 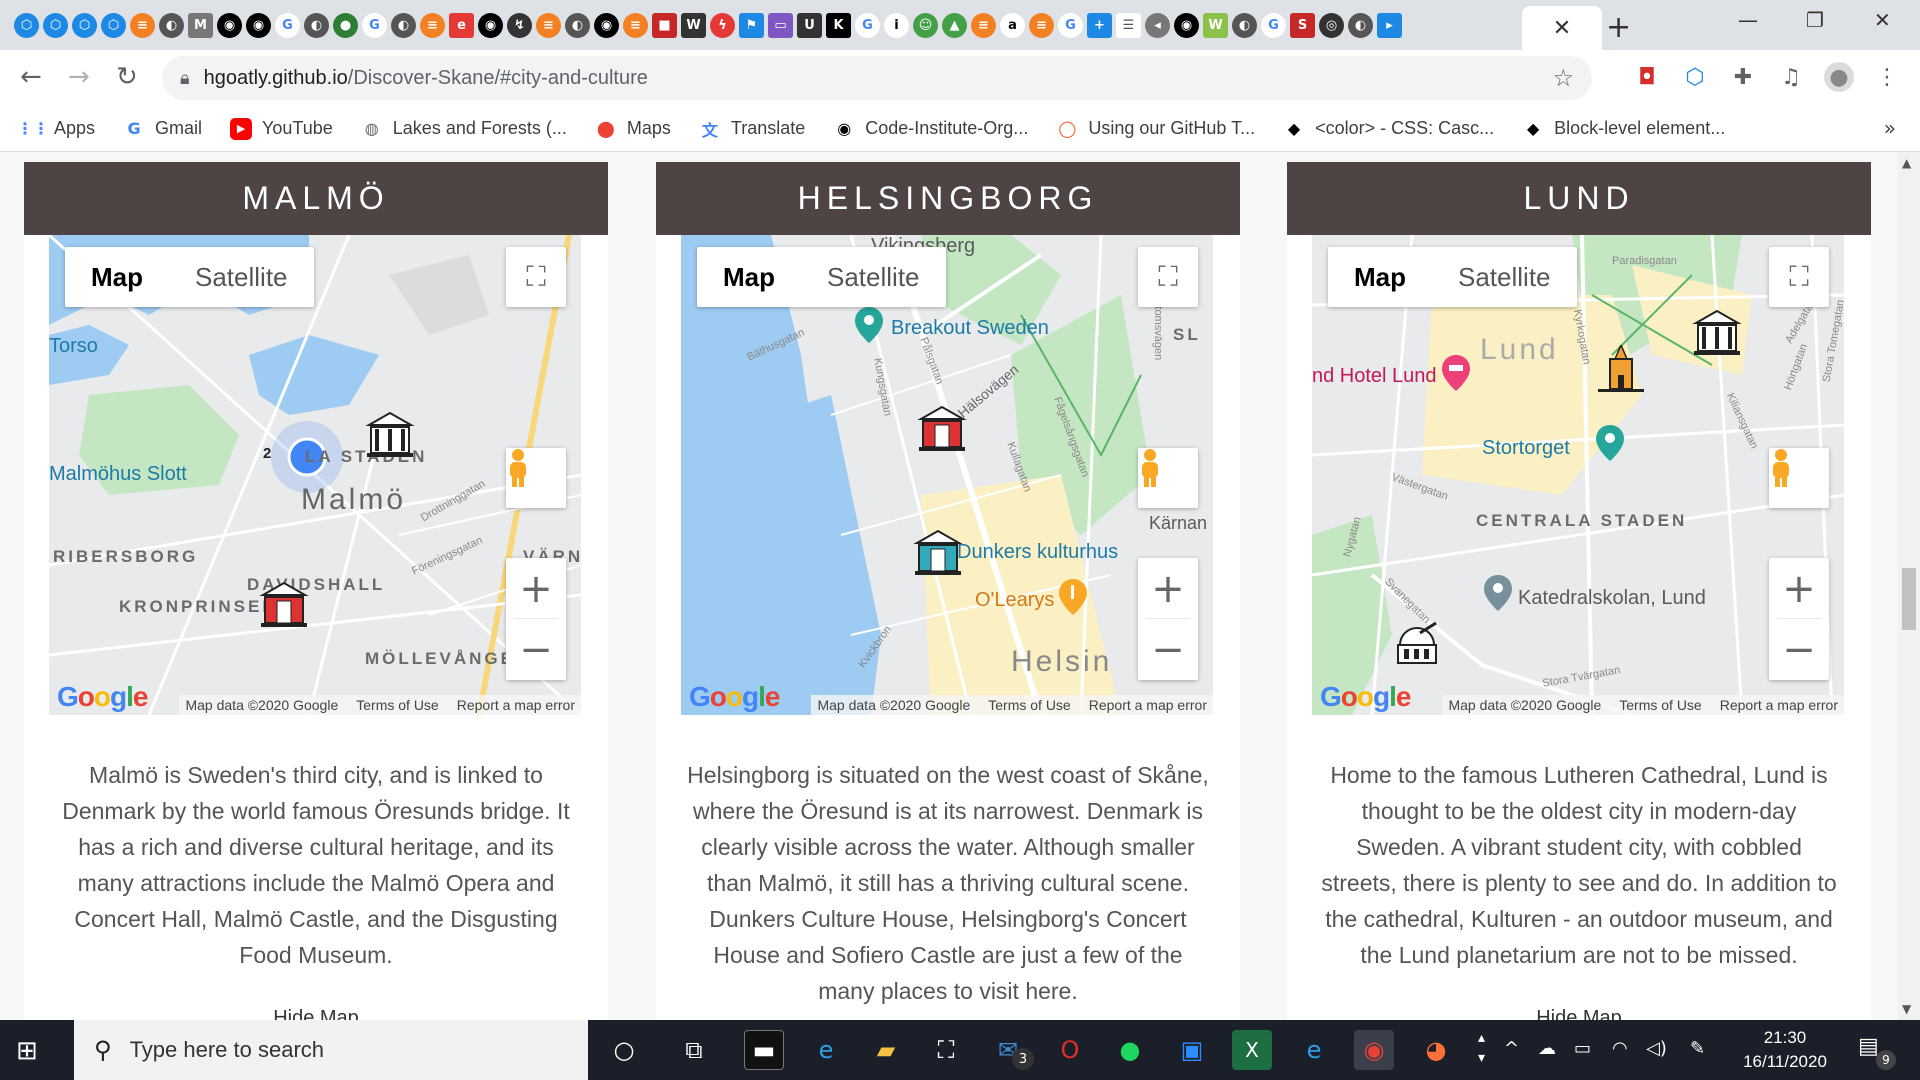 I want to click on back-icon: ←, so click(x=31, y=77).